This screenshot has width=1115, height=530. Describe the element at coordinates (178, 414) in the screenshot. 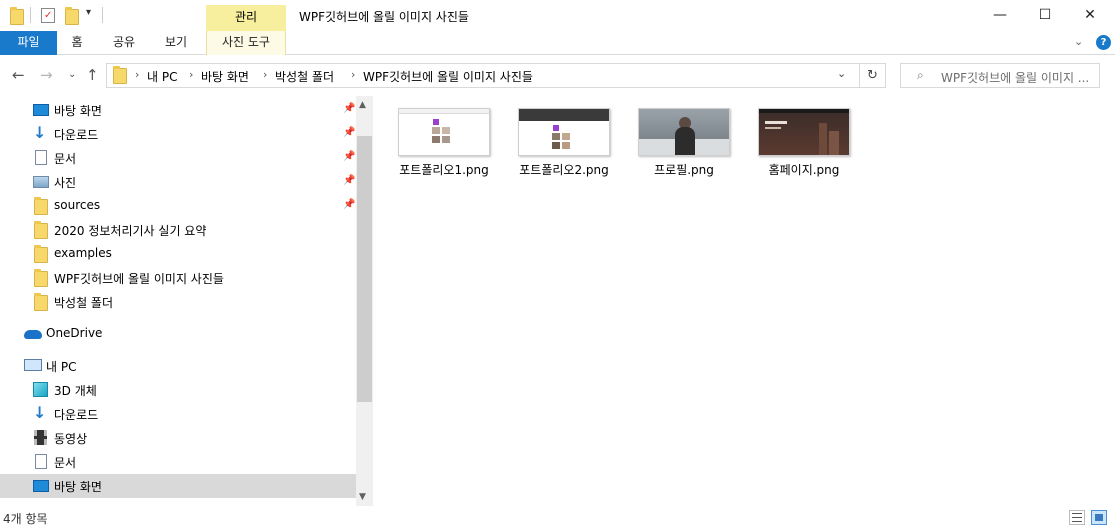

I see `nav-item-downloads: ↓ 다운로드` at that location.